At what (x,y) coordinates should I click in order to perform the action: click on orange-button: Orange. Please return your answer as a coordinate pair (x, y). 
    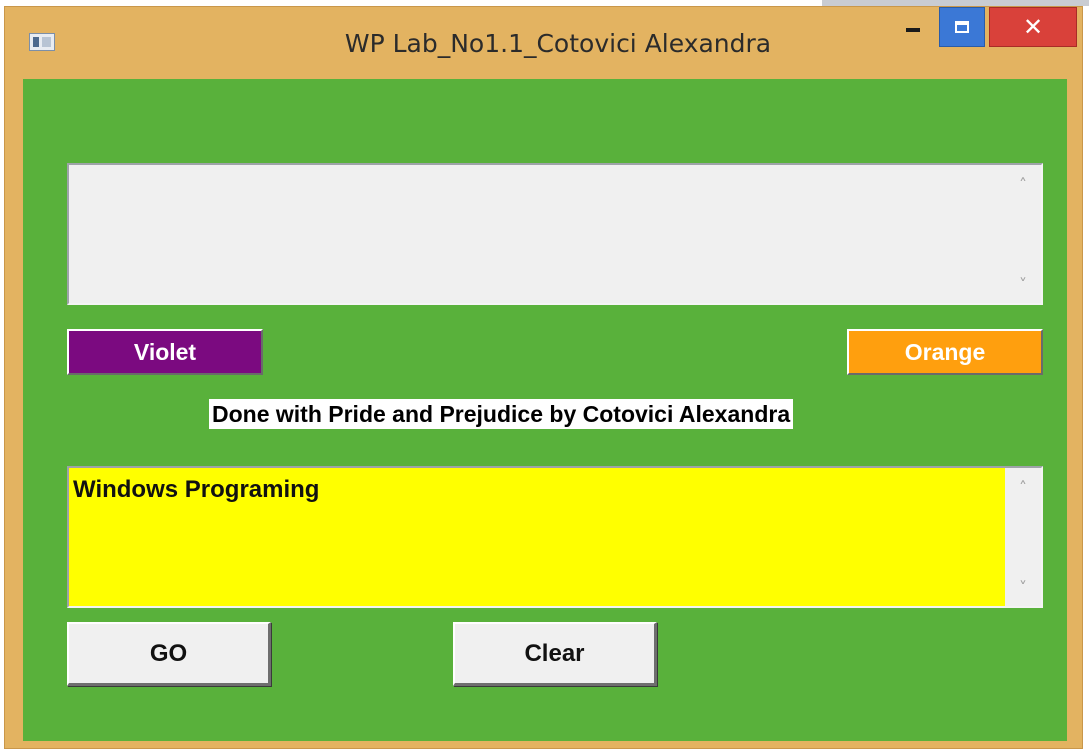
    Looking at the image, I should click on (945, 352).